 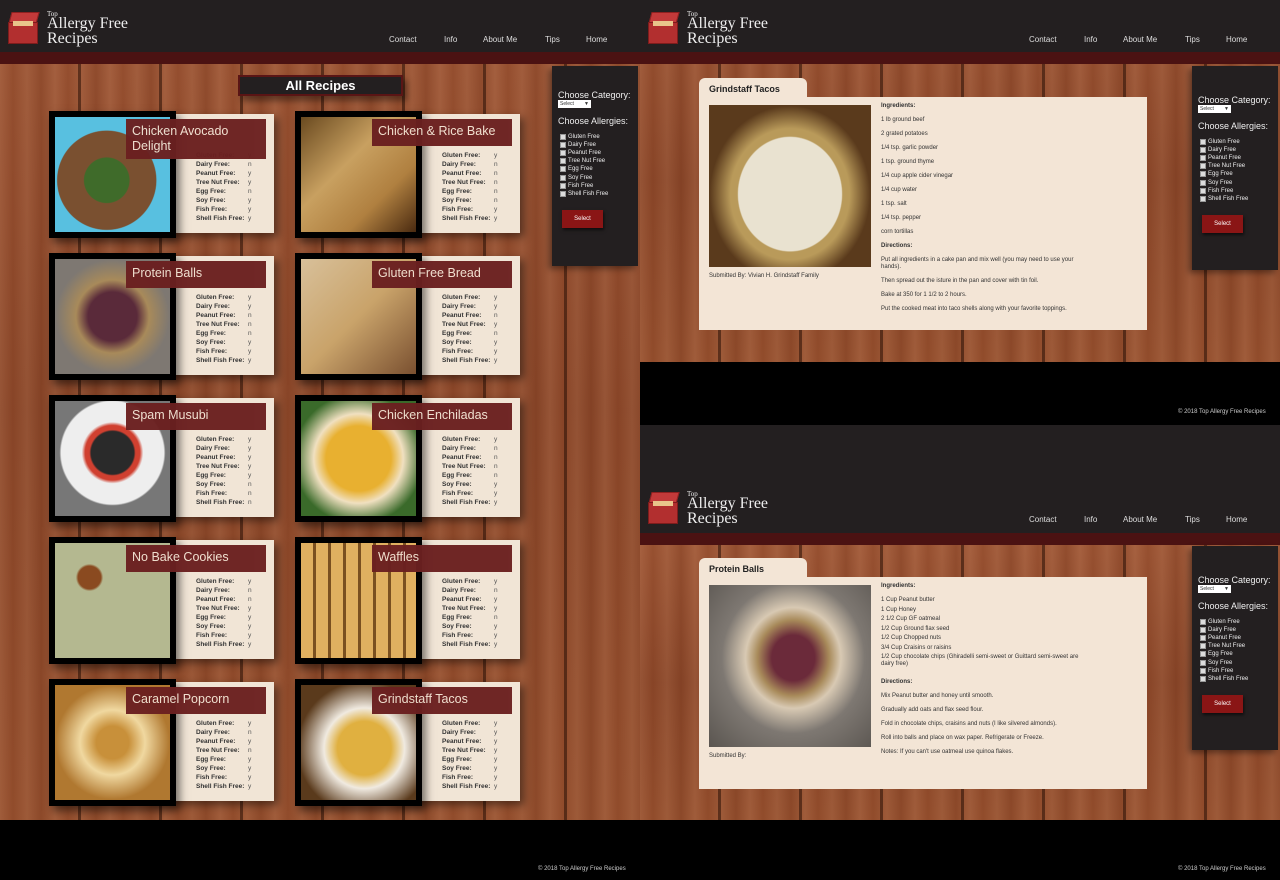 What do you see at coordinates (196, 558) in the screenshot?
I see `recipe-name: No Bake Cookies` at bounding box center [196, 558].